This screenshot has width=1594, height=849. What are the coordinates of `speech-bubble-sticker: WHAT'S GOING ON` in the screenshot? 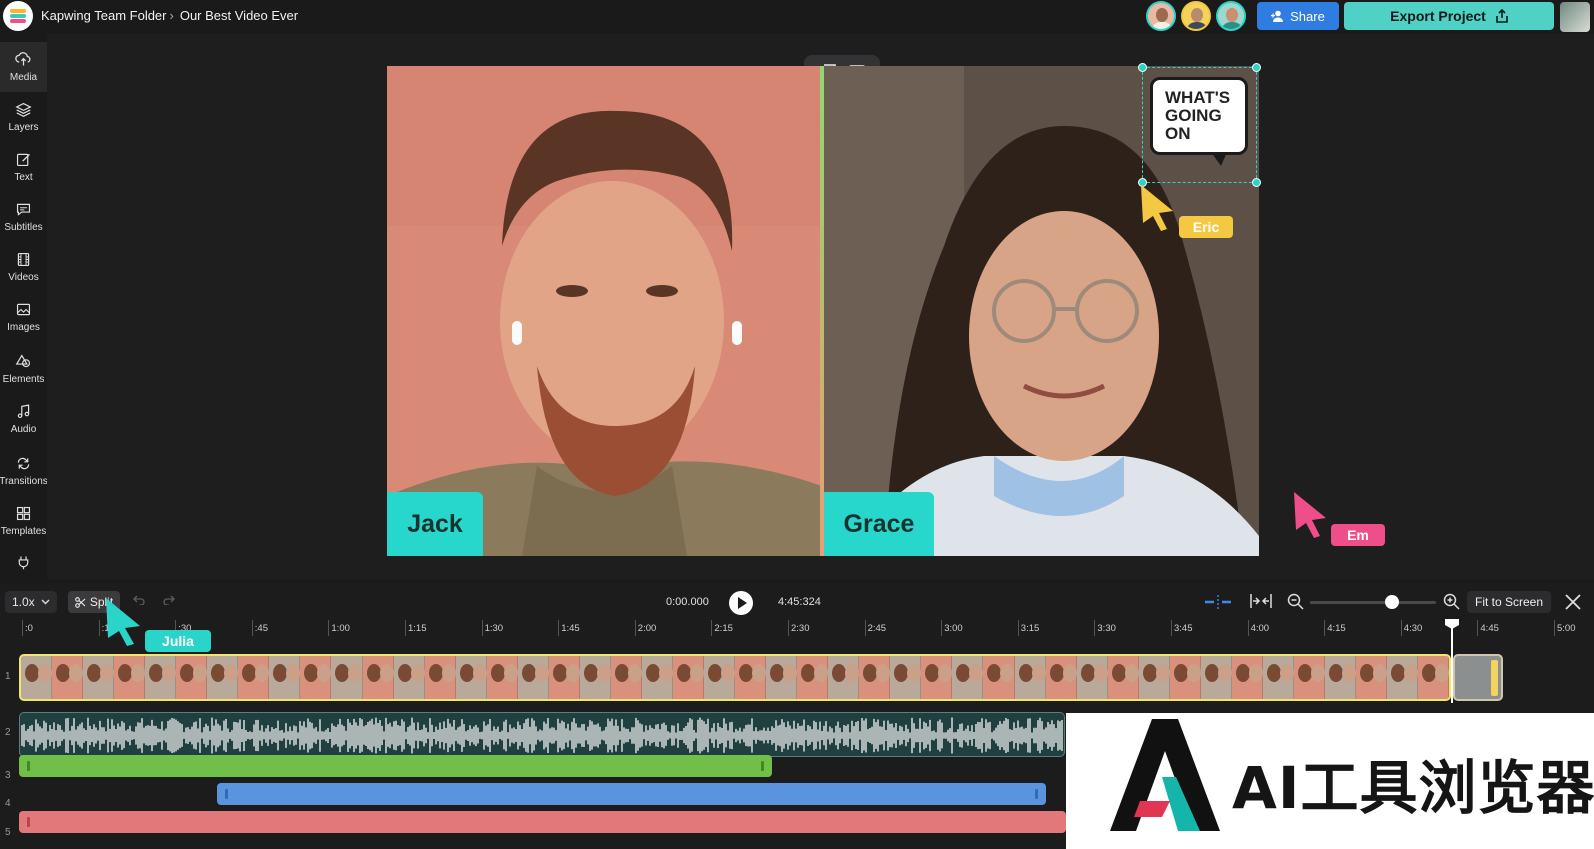 It's located at (1199, 121).